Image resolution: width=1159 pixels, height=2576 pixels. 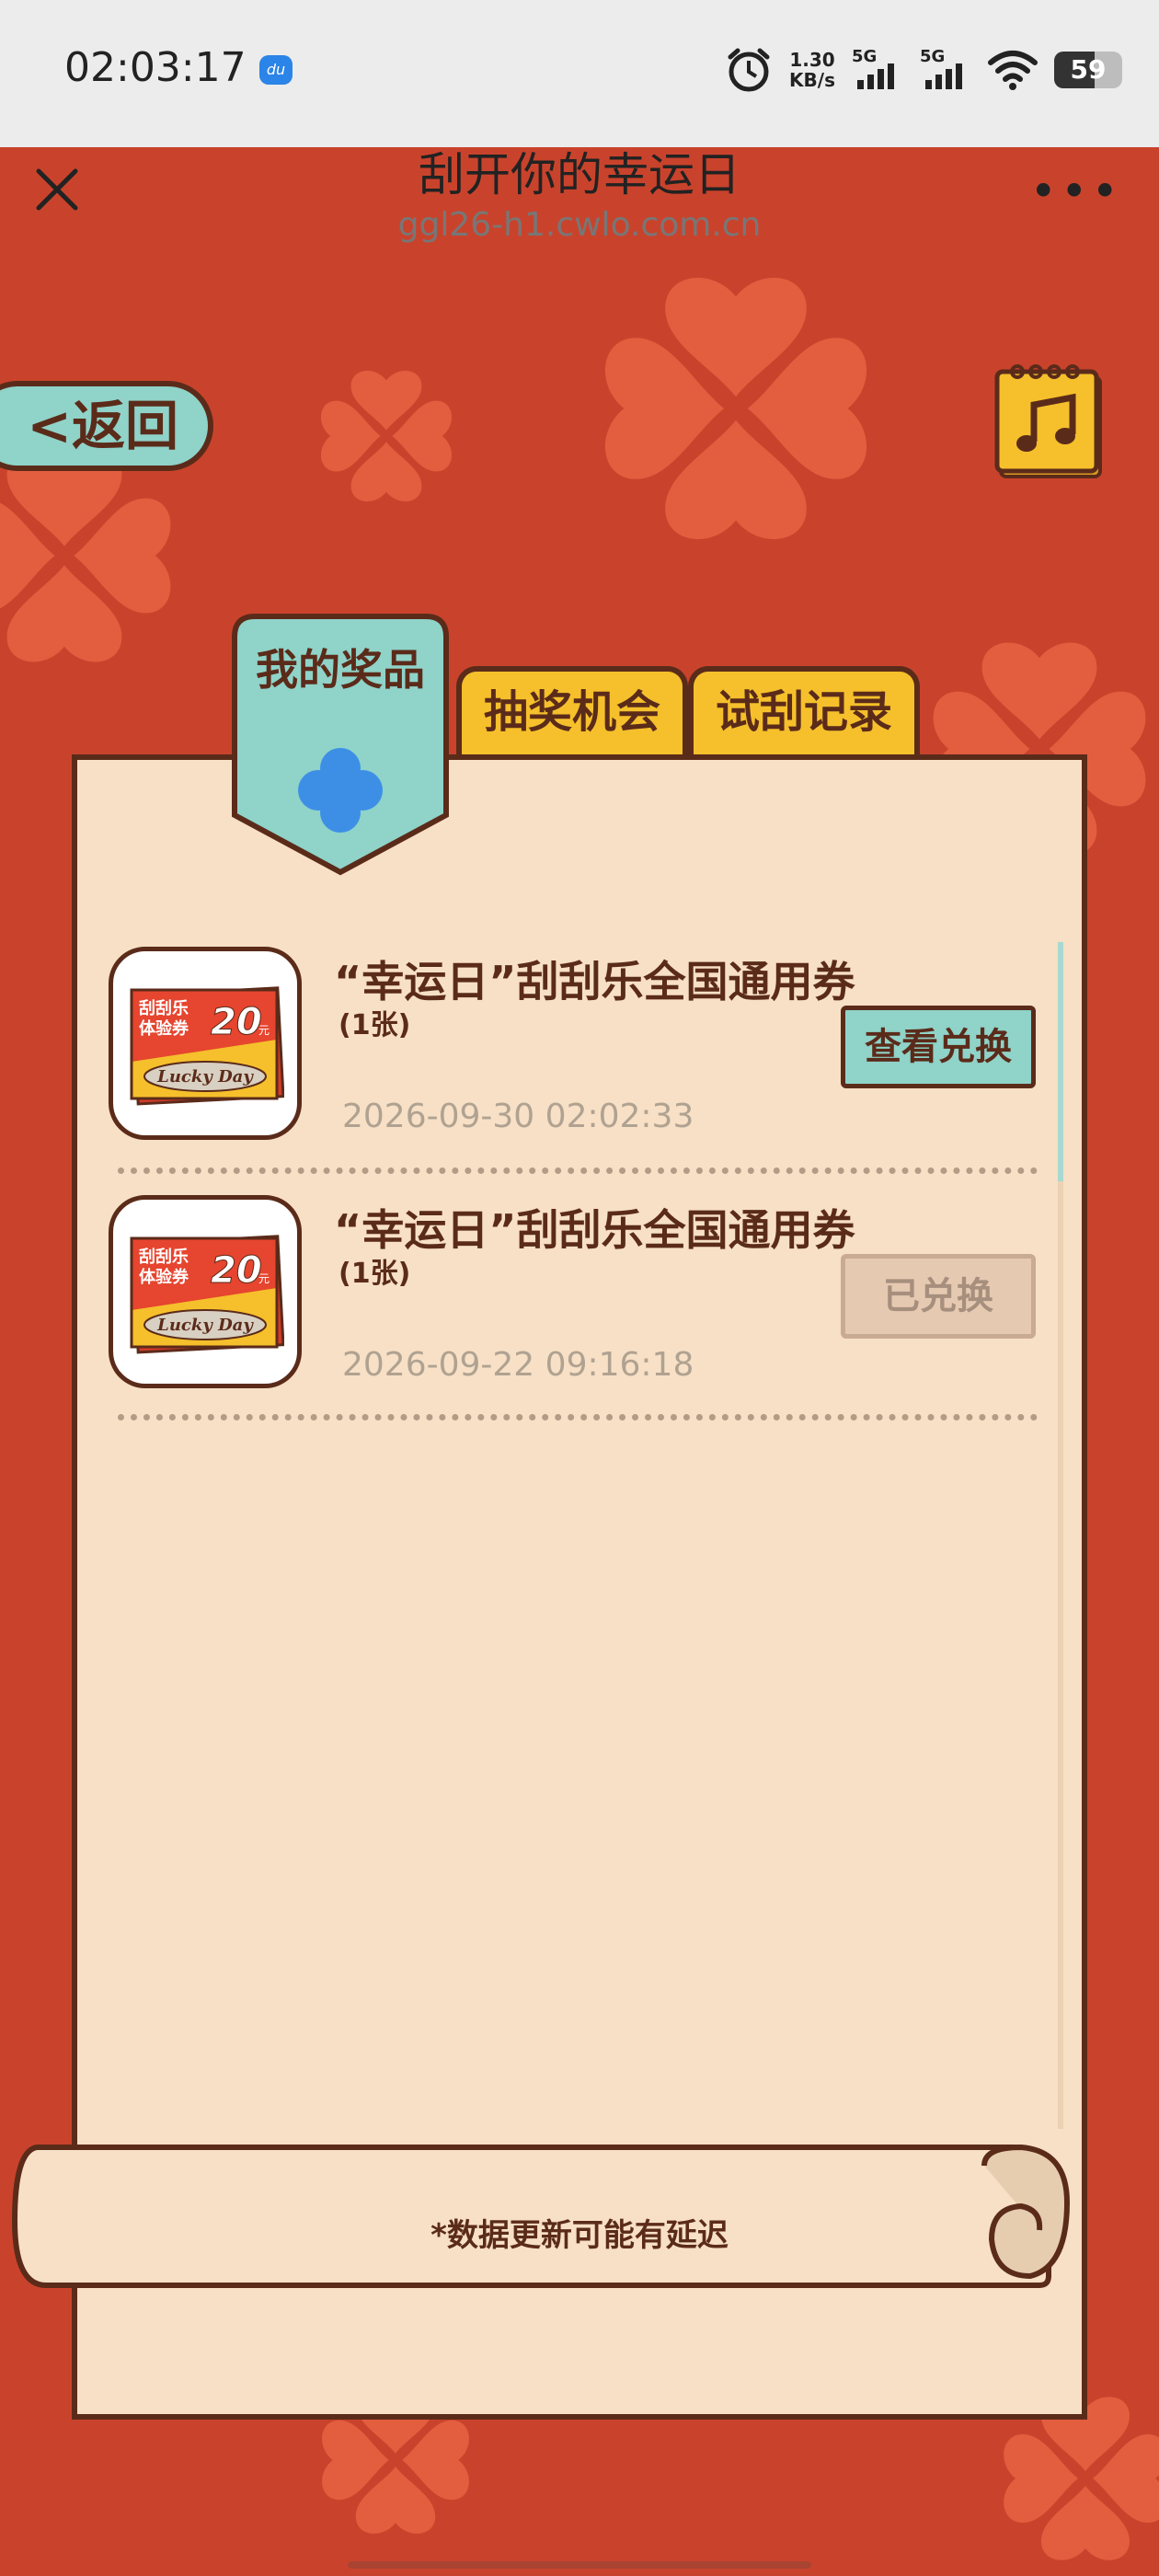 What do you see at coordinates (276, 70) in the screenshot?
I see `app-badge-icon: du` at bounding box center [276, 70].